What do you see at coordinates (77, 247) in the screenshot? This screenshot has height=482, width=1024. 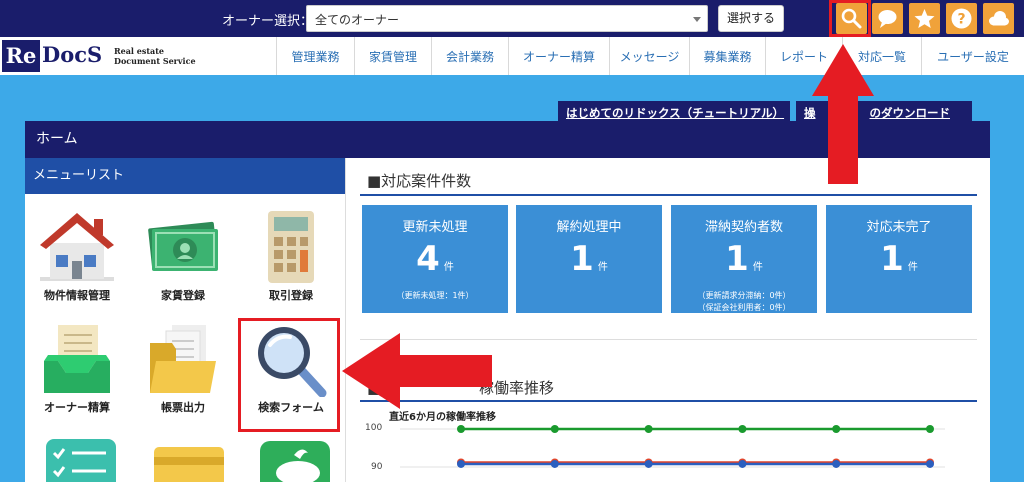 I see `house-icon` at bounding box center [77, 247].